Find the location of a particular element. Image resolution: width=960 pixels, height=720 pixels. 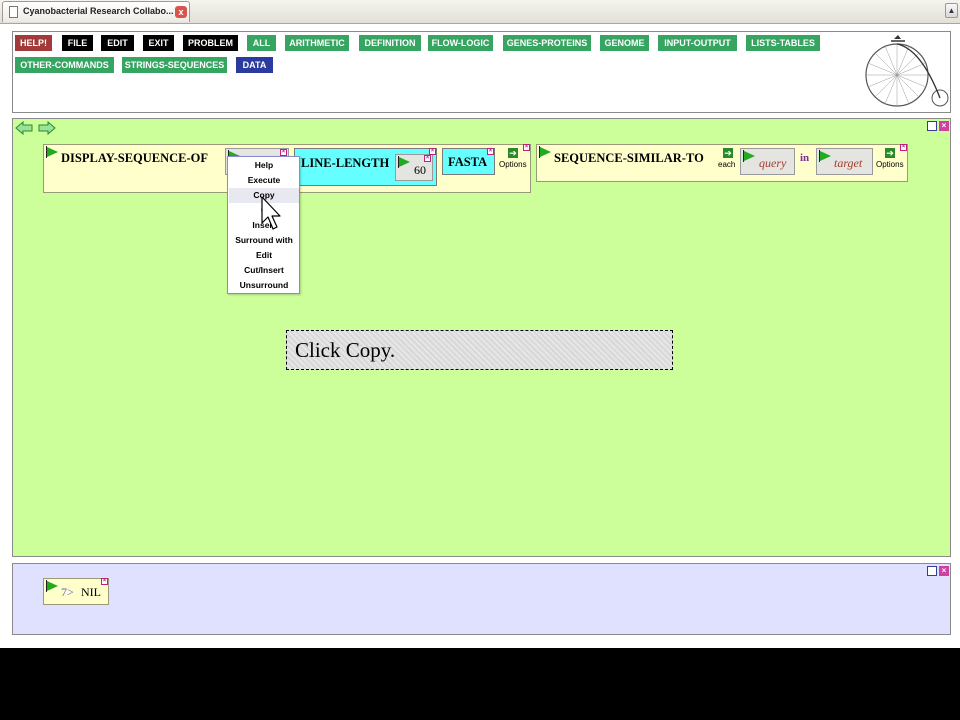

exit-button: EXIT is located at coordinates (158, 43).